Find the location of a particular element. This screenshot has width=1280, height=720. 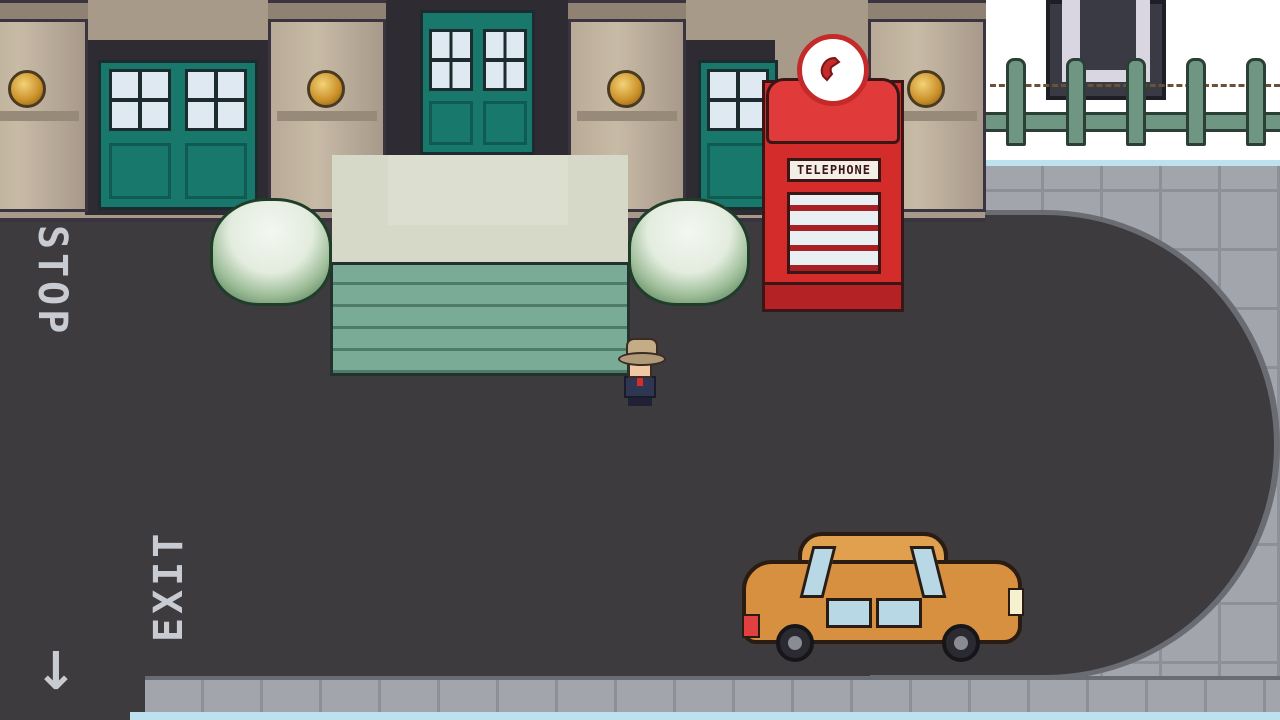

phone-icon is located at coordinates (833, 70).